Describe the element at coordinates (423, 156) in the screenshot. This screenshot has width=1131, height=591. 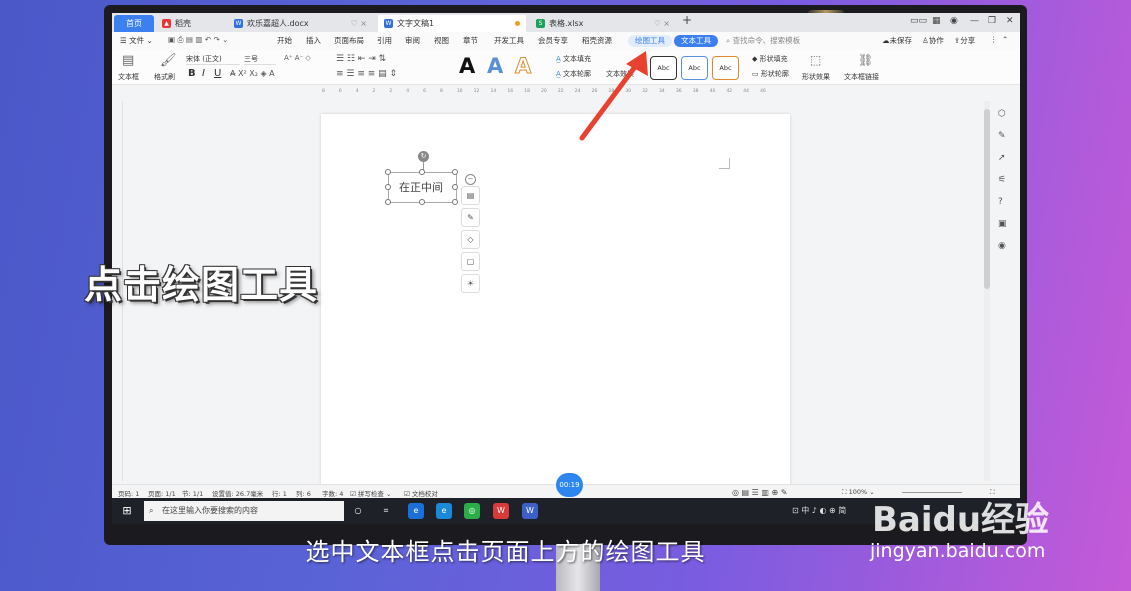
I see `rotate-handle-icon: ↻` at that location.